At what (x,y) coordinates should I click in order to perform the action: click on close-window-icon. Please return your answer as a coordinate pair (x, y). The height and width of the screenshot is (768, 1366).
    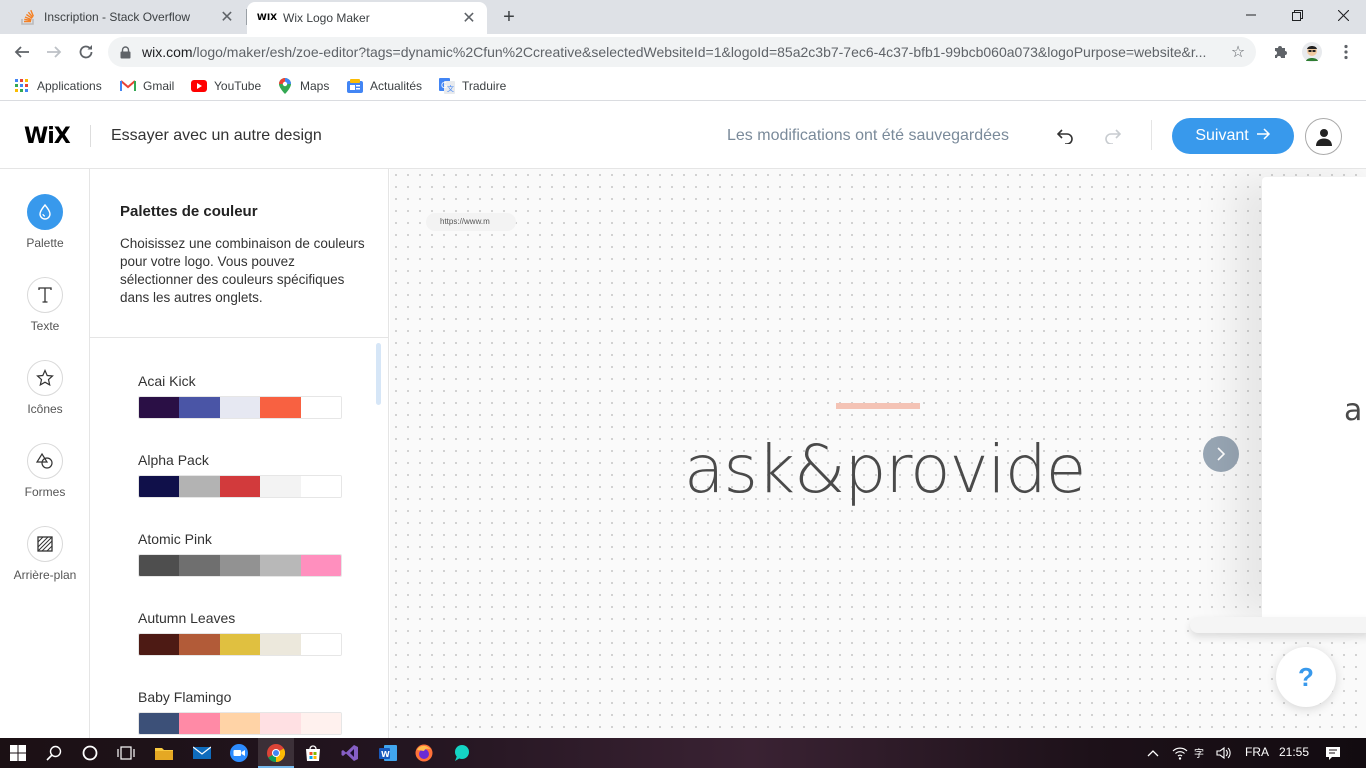
    Looking at the image, I should click on (1343, 15).